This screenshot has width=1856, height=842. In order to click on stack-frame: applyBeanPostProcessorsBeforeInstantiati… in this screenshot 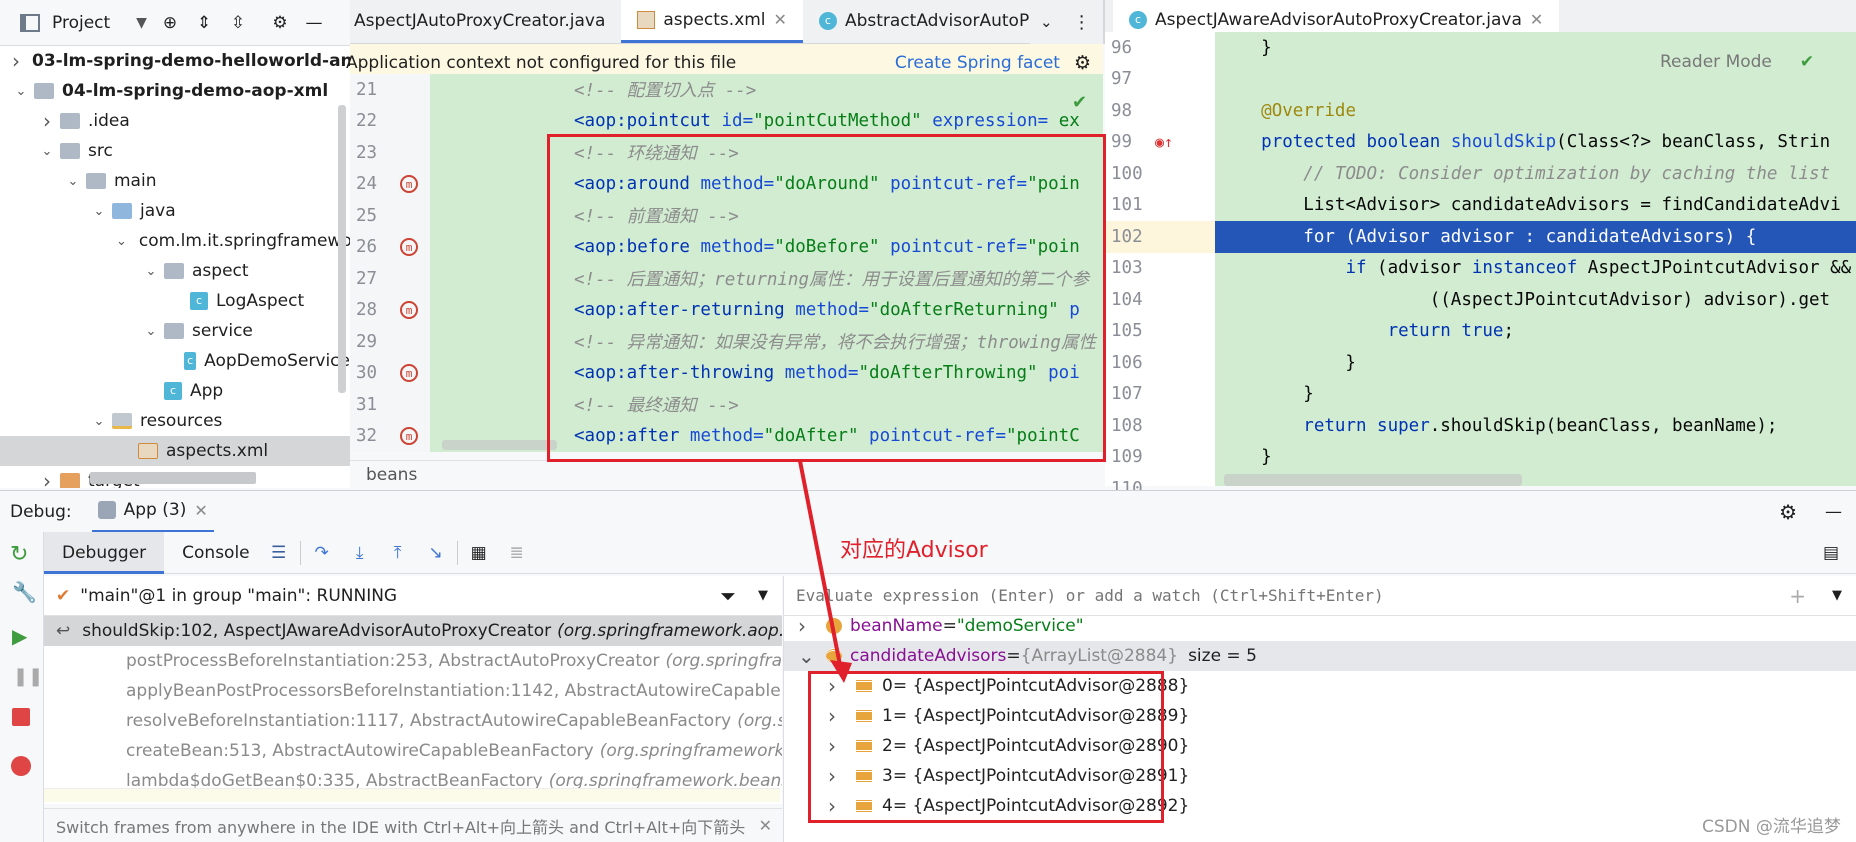, I will do `click(413, 691)`.